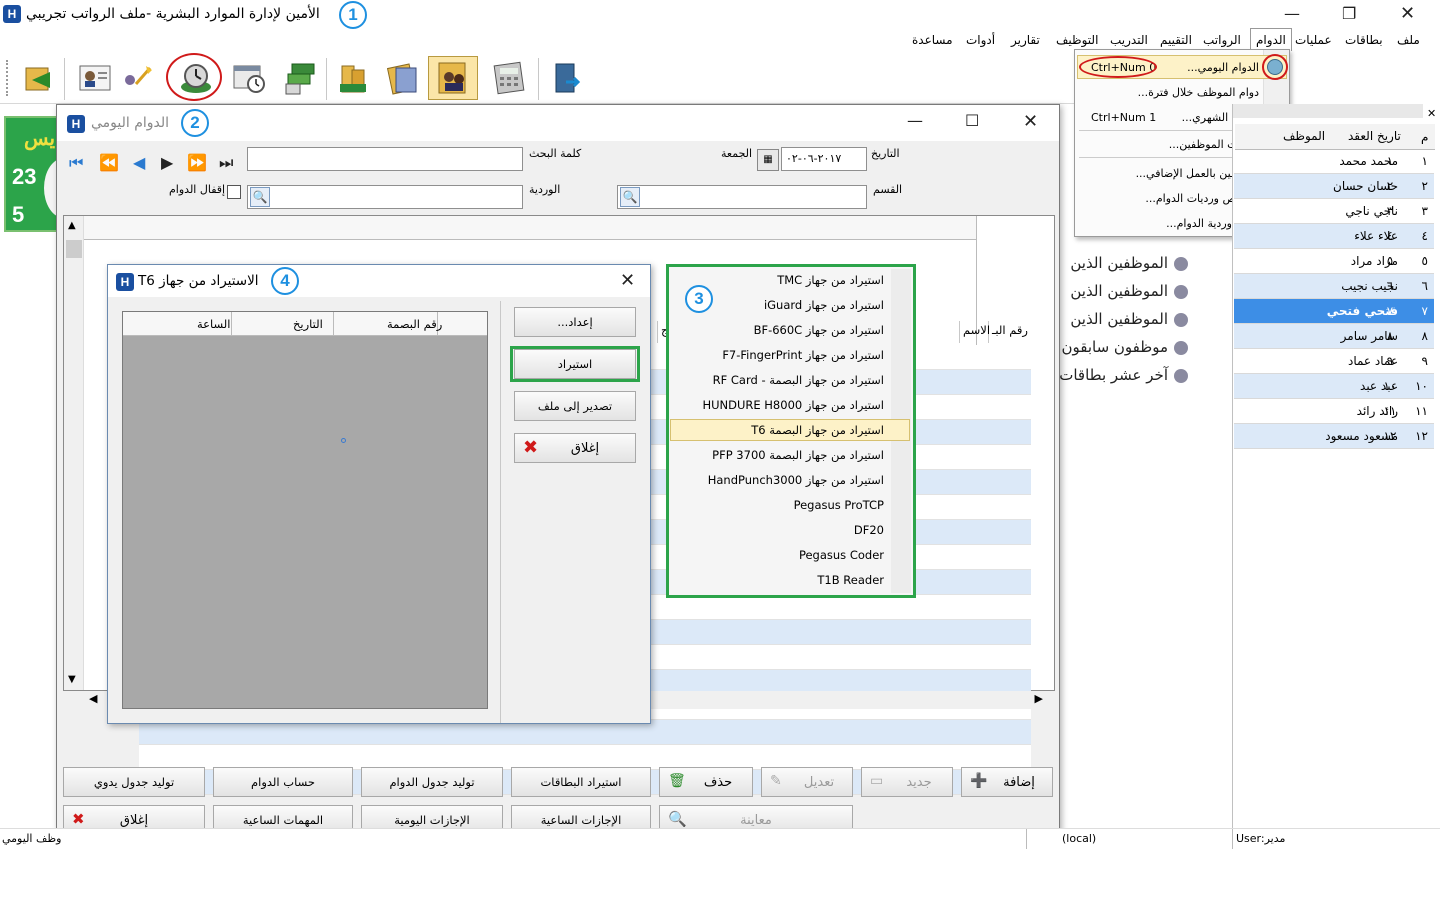 The image size is (1440, 900). Describe the element at coordinates (1124, 347) in the screenshot. I see `tree-item: موظفون سابقون` at that location.